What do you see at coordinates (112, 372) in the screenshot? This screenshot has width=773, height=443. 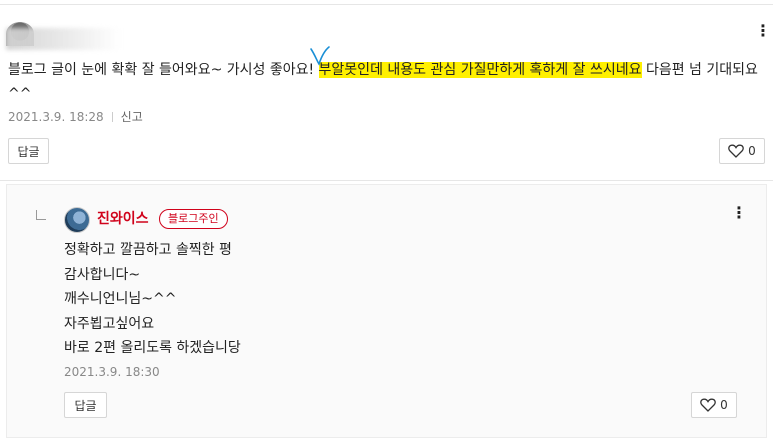 I see `reply-timestamp: 2021.3.9. 18:30` at bounding box center [112, 372].